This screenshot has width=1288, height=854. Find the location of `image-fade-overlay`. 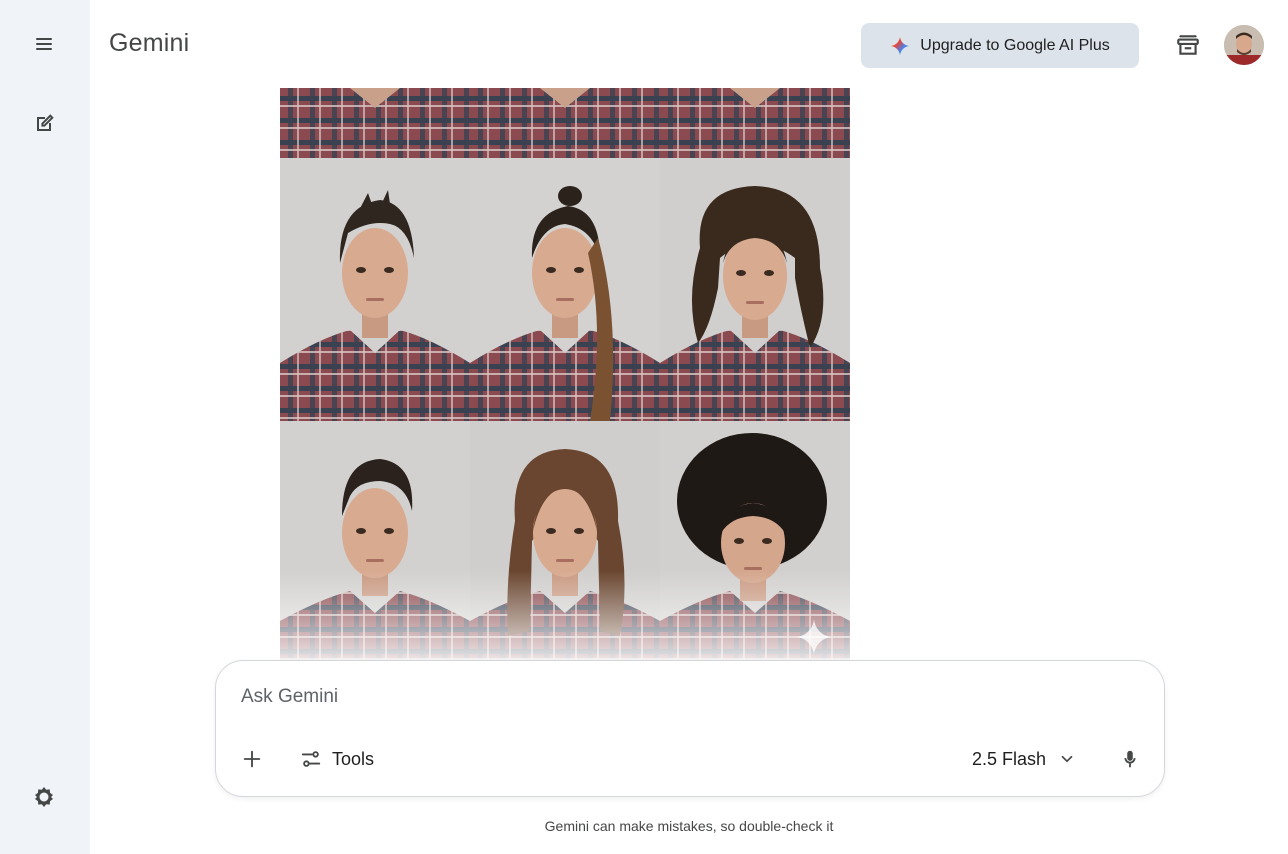

image-fade-overlay is located at coordinates (565, 615).